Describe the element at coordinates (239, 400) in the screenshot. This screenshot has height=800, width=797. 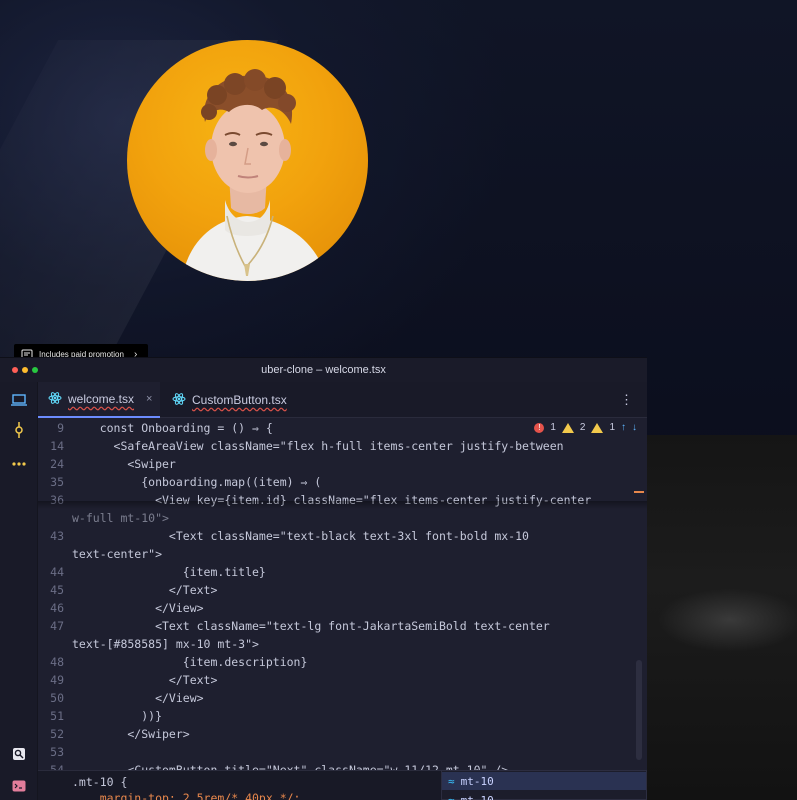
I see `tab-label: CustomButton.tsx` at that location.